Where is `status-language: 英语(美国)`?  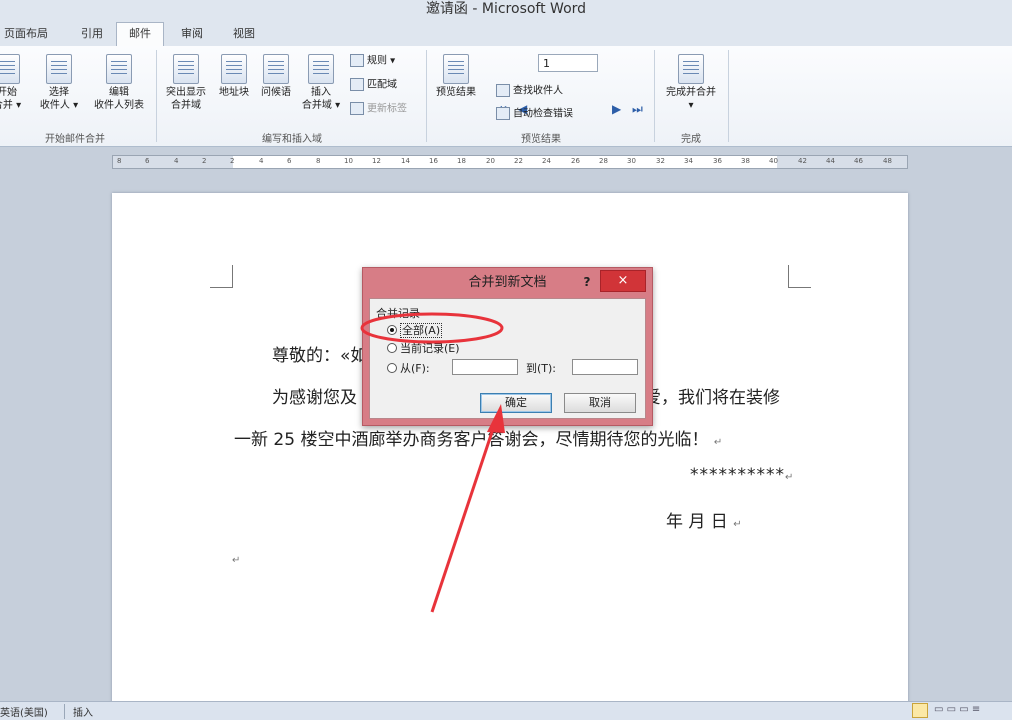
status-language: 英语(美国) is located at coordinates (24, 711).